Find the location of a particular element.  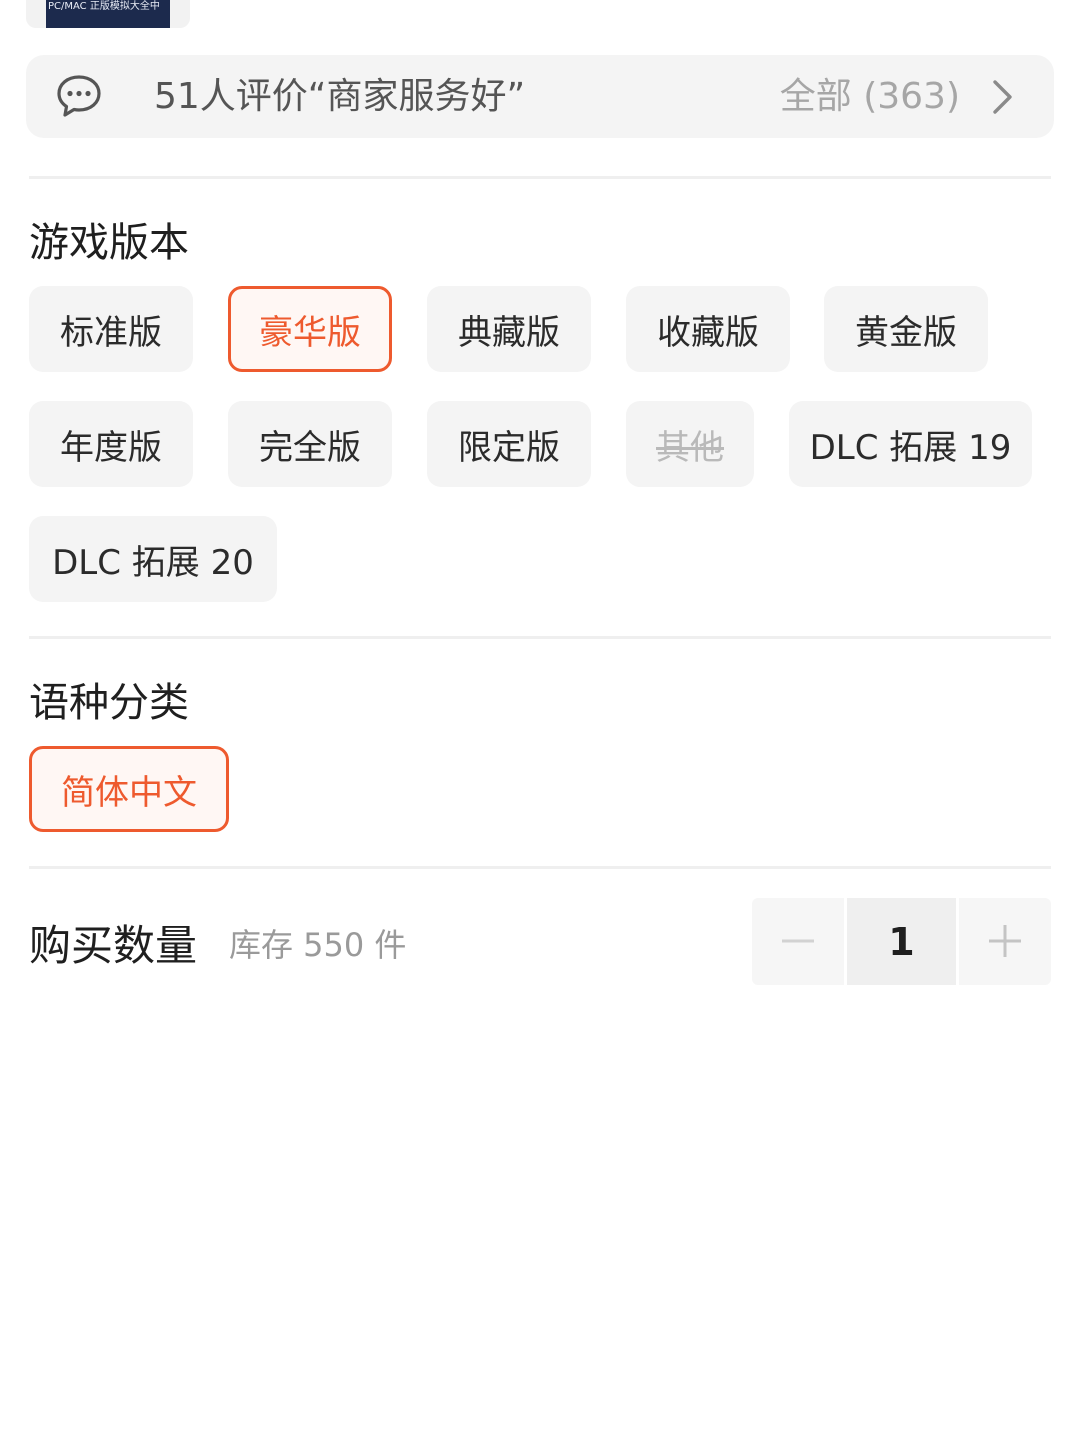

increase-quantity-button is located at coordinates (1005, 941).